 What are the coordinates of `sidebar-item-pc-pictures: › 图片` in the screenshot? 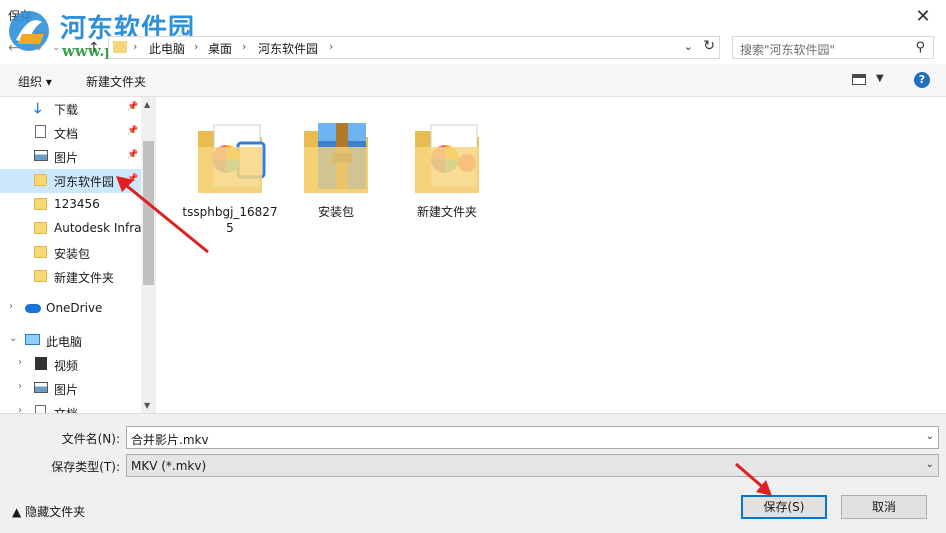 It's located at (70, 389).